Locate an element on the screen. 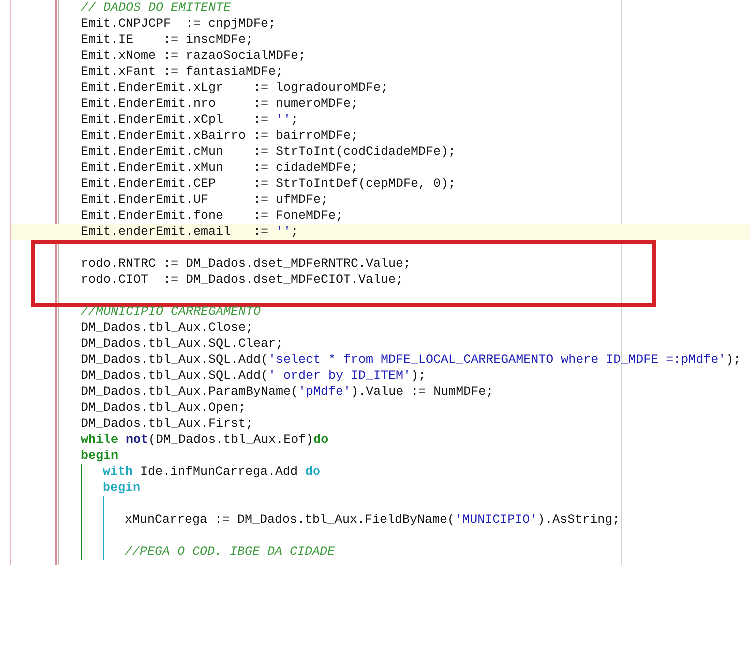 The height and width of the screenshot is (650, 750). code-text: ).Value := NumMDFe; is located at coordinates (422, 392).